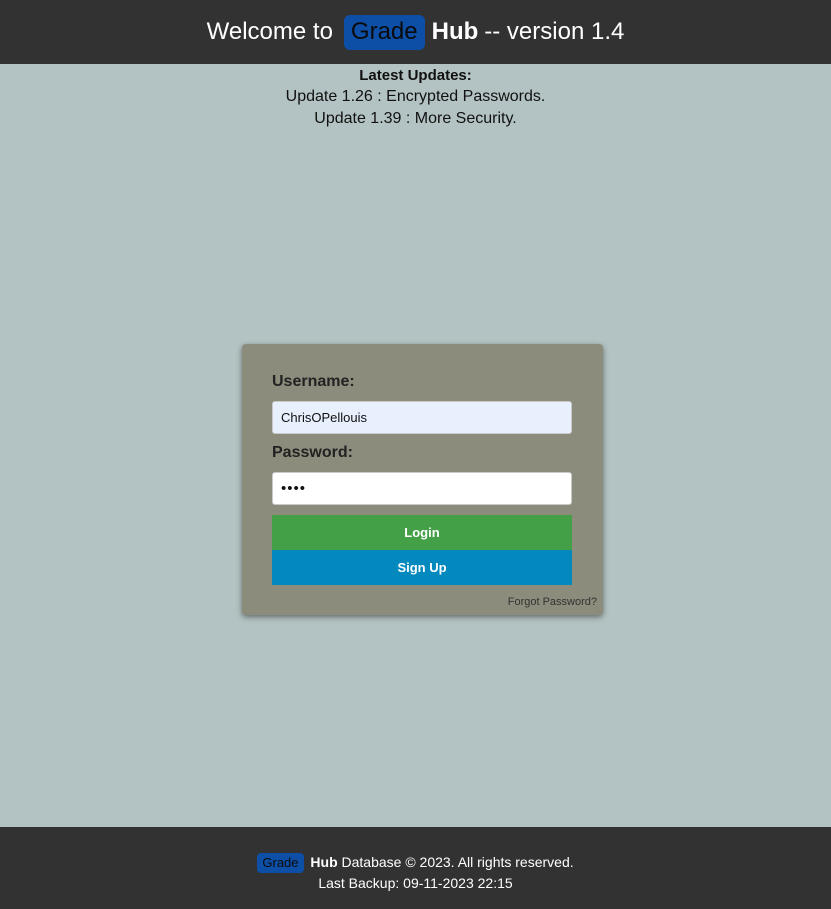 Image resolution: width=831 pixels, height=909 pixels. What do you see at coordinates (422, 417) in the screenshot?
I see `username-input` at bounding box center [422, 417].